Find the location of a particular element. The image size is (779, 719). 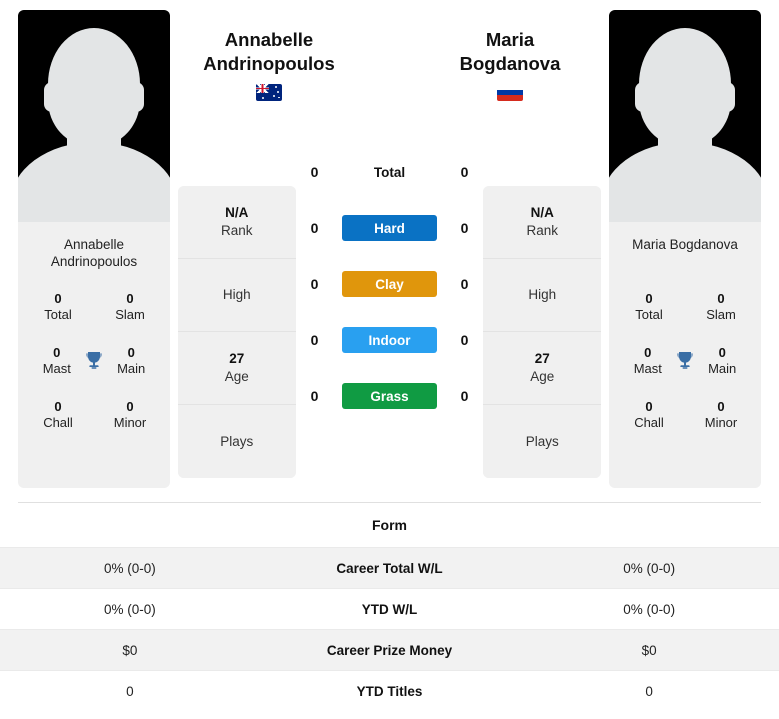

stat-total-left-label: Total is located at coordinates (58, 314).